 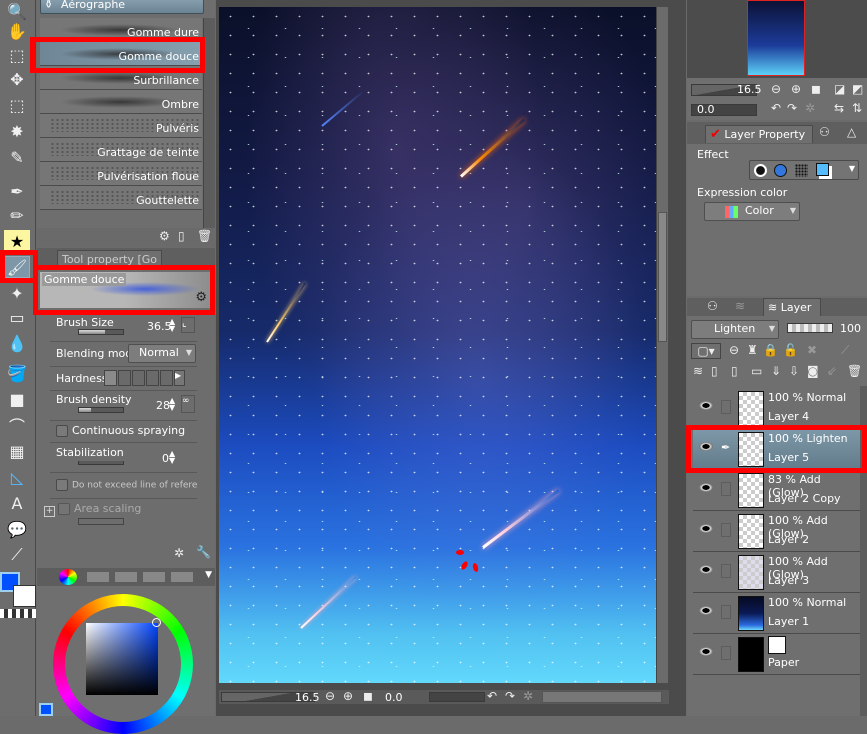 What do you see at coordinates (17, 373) in the screenshot?
I see `fill-tool: 🪣` at bounding box center [17, 373].